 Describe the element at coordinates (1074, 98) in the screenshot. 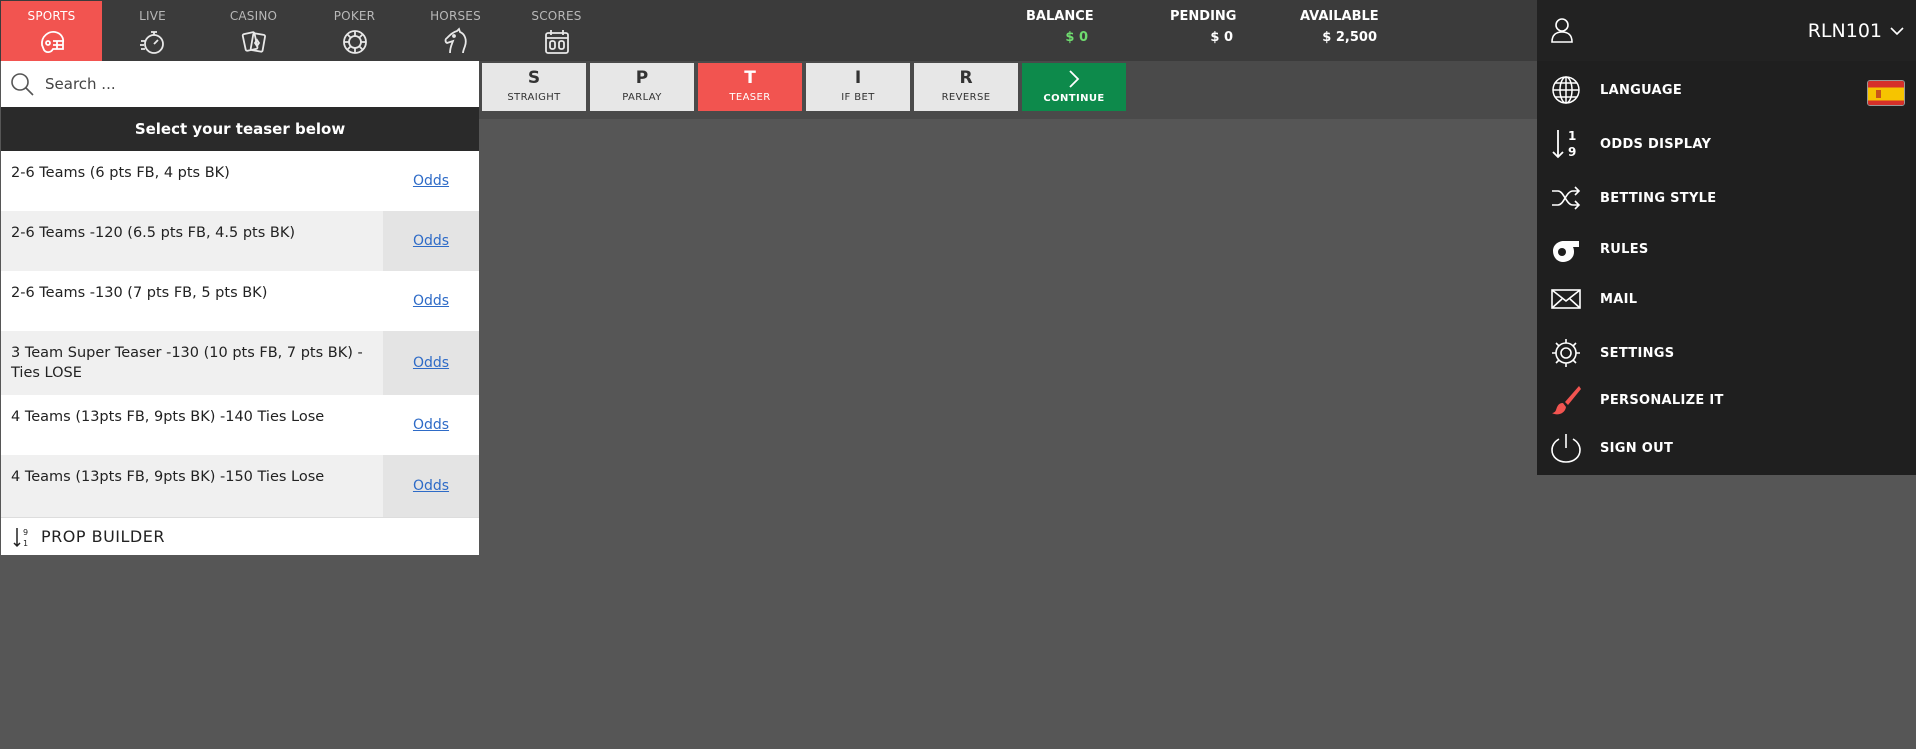

I see `continue-label: CONTINUE` at that location.